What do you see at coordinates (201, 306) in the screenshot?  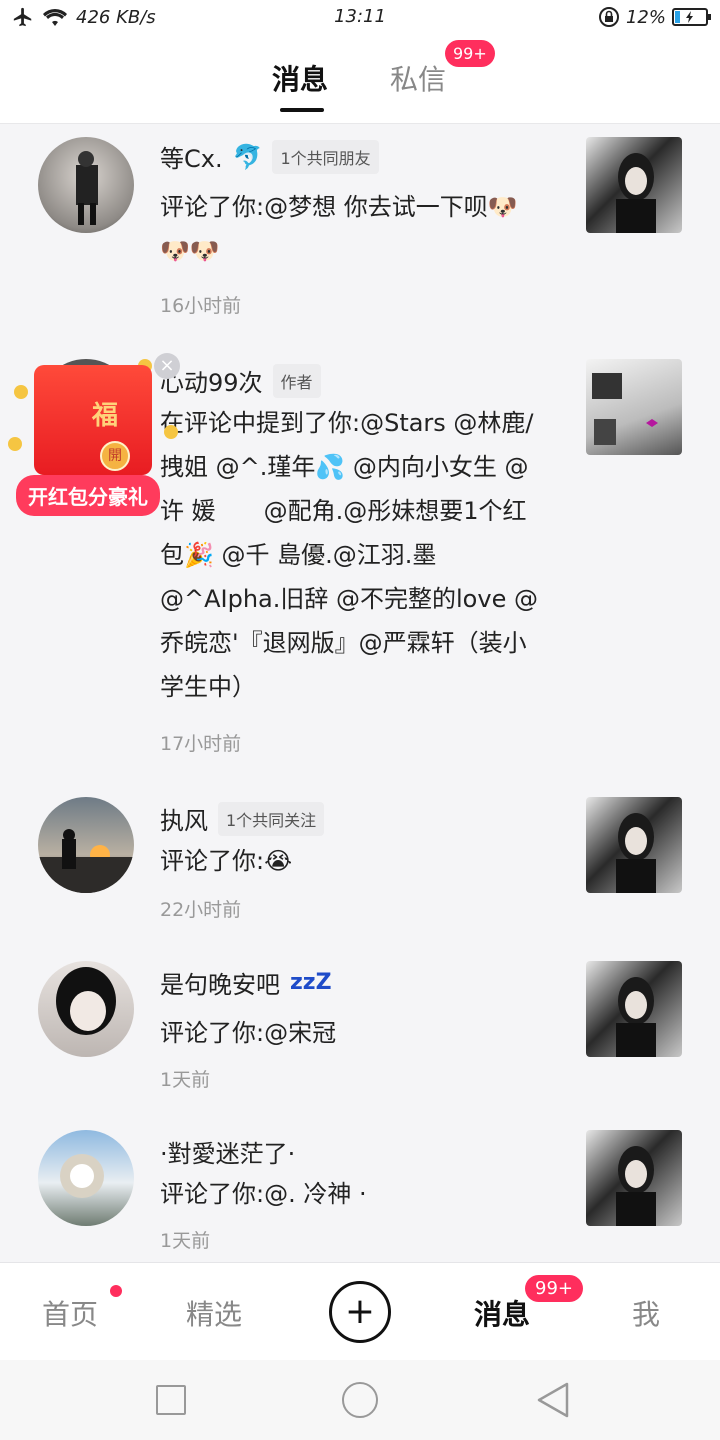 I see `timestamp: 16小时前` at bounding box center [201, 306].